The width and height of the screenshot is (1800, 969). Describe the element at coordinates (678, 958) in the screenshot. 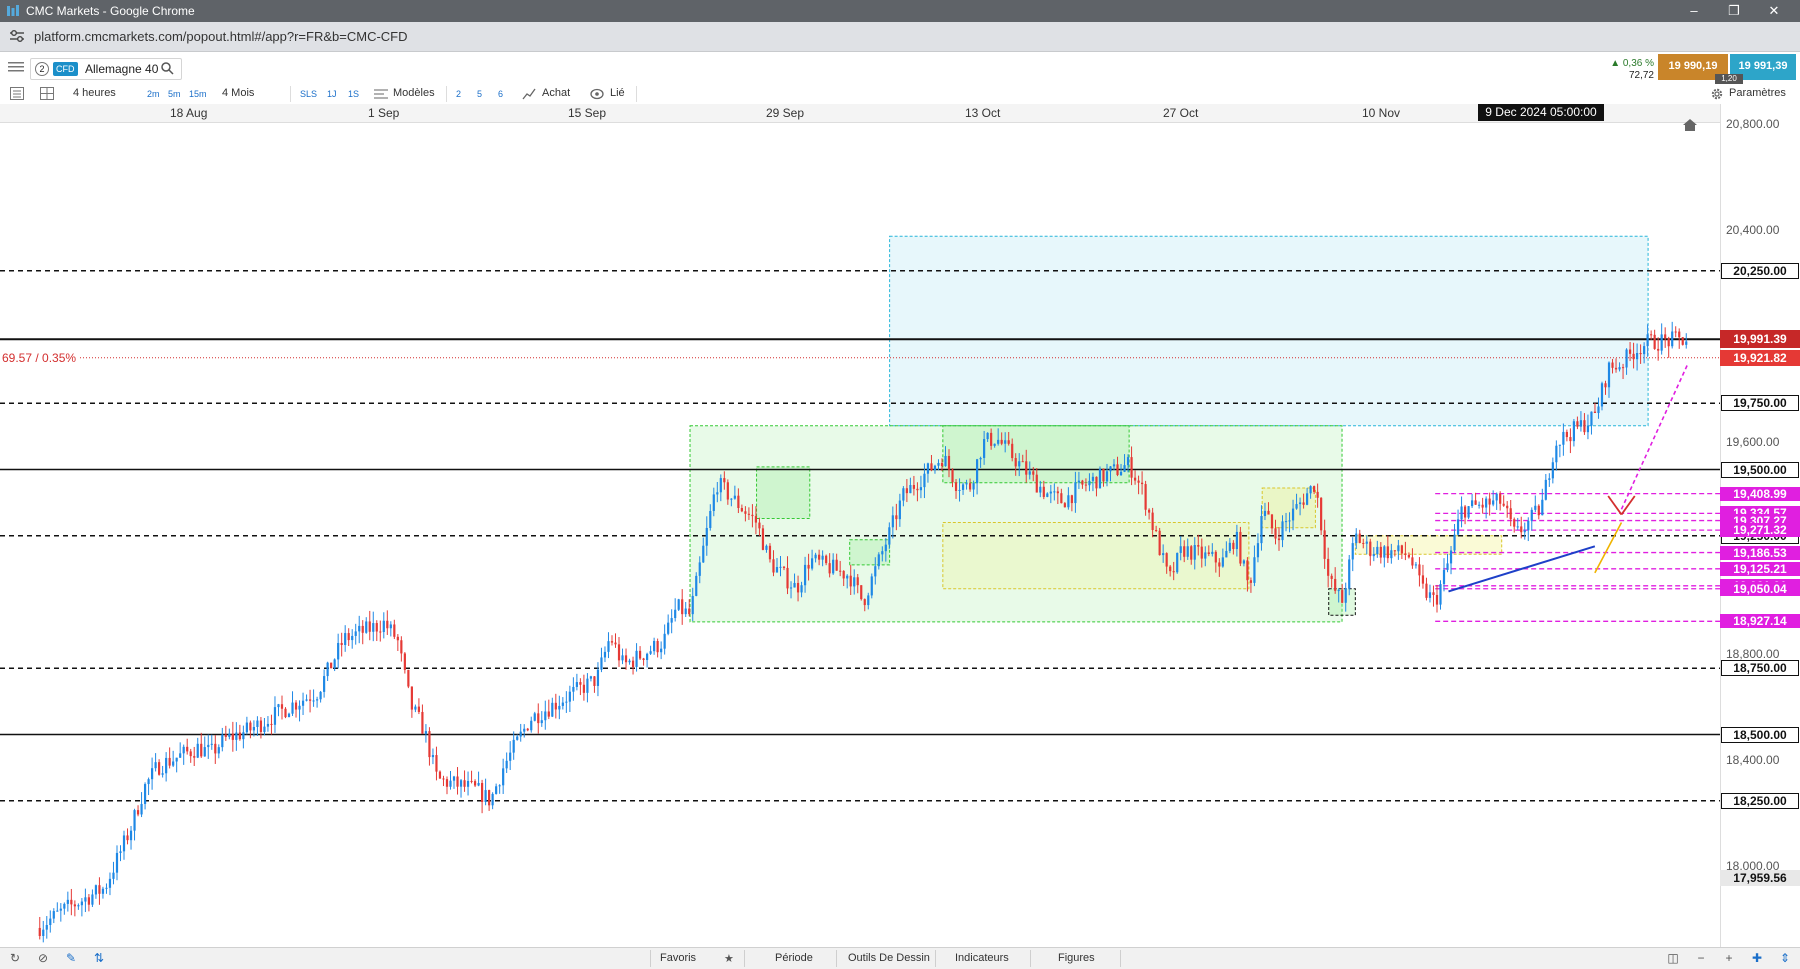

I see `favorites-button: Favoris` at that location.